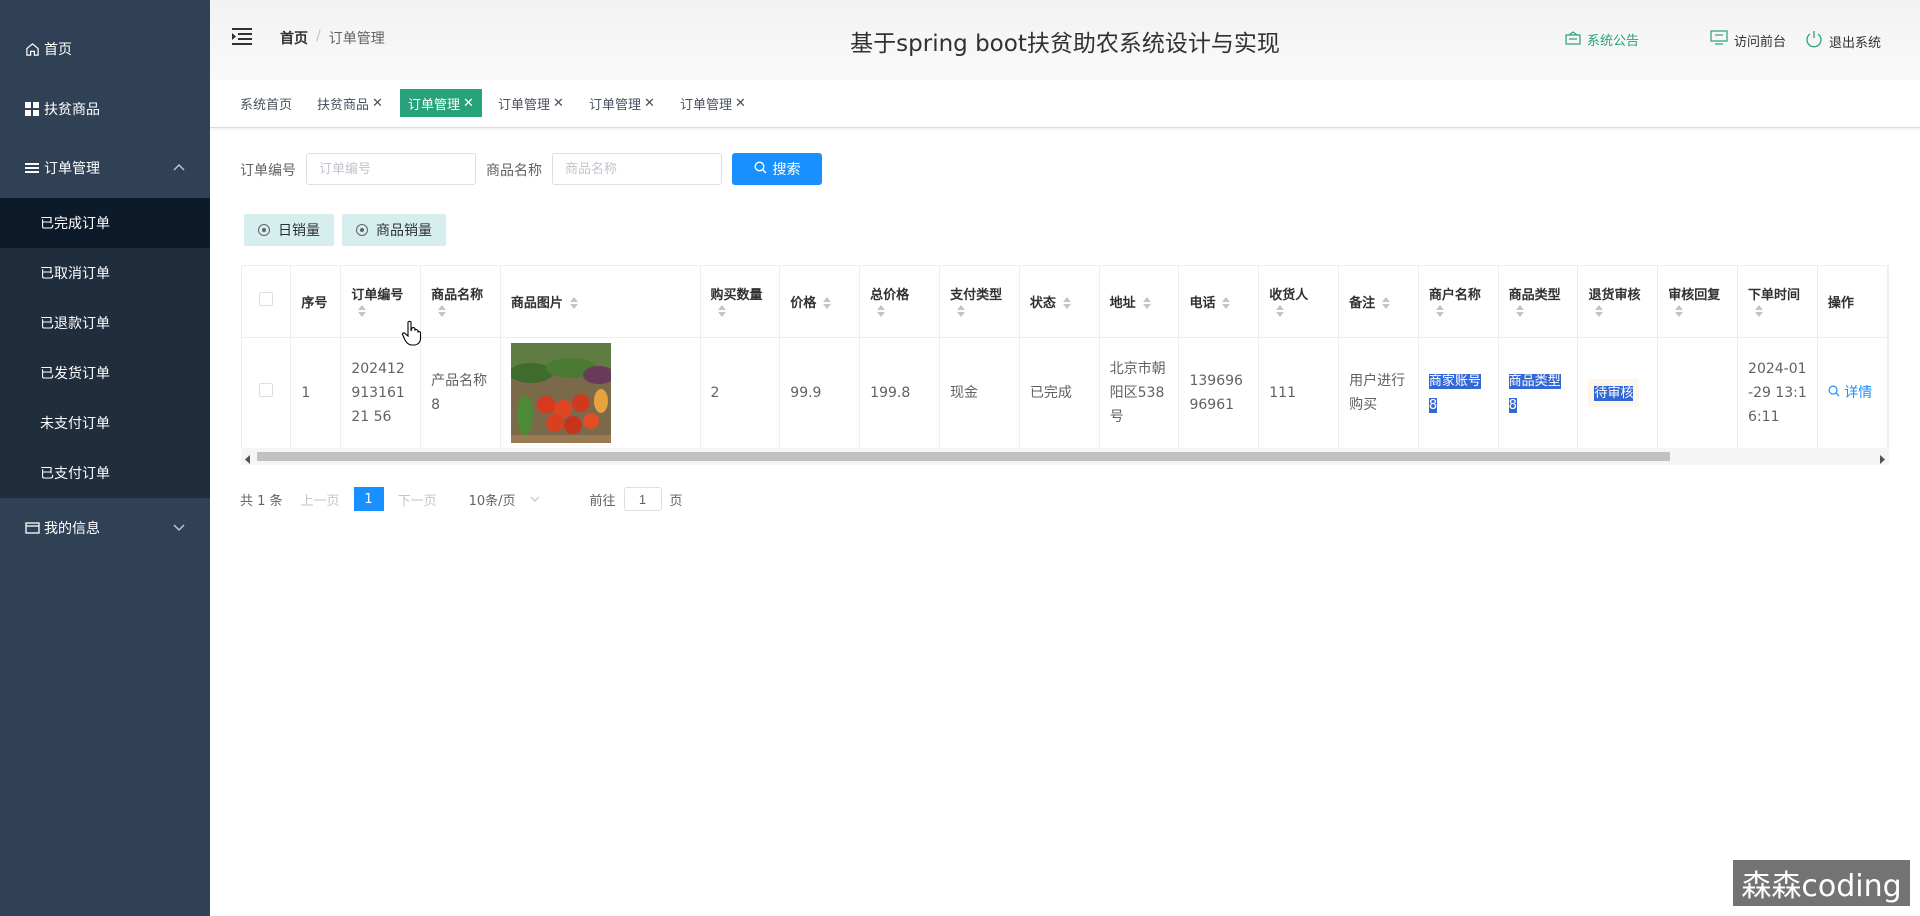  What do you see at coordinates (1618, 302) in the screenshot?
I see `col-header: 退货审核` at bounding box center [1618, 302].